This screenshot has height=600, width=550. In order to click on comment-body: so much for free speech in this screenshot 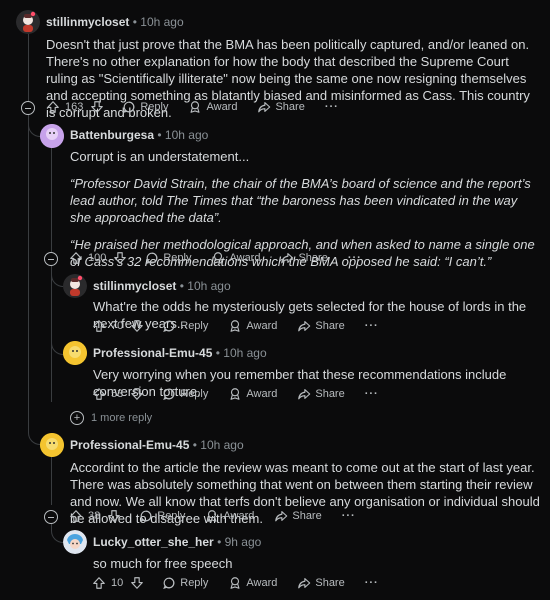, I will do `click(313, 563)`.